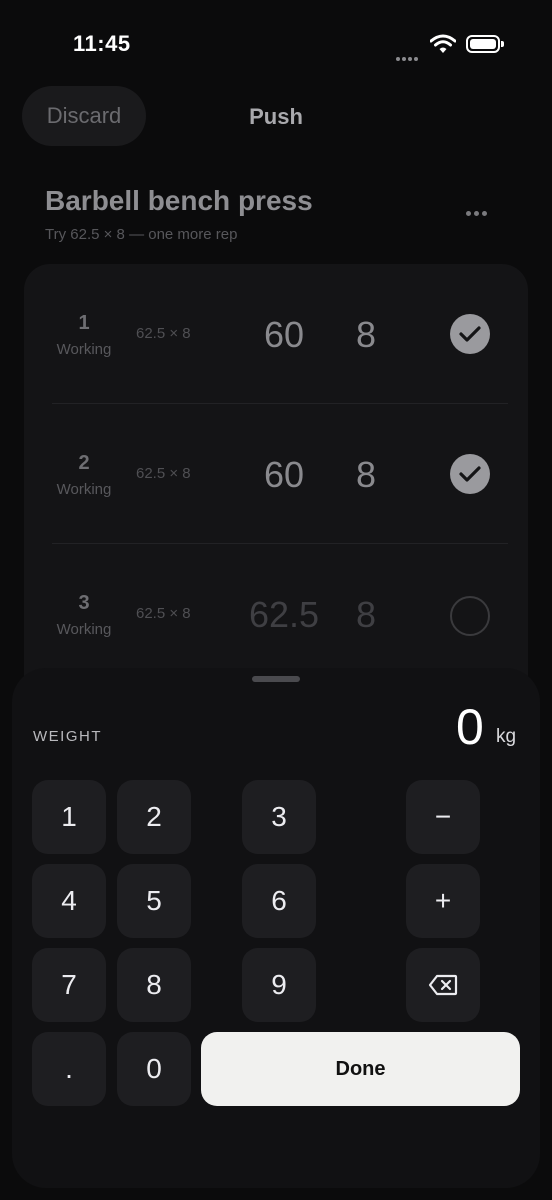 Image resolution: width=552 pixels, height=1200 pixels. What do you see at coordinates (84, 463) in the screenshot?
I see `set-number: 2` at bounding box center [84, 463].